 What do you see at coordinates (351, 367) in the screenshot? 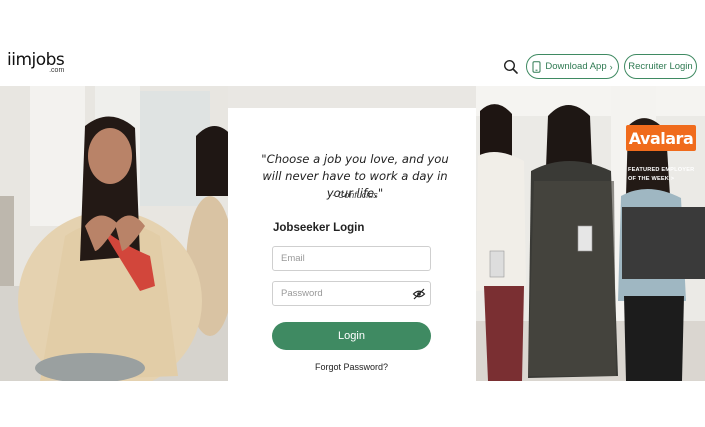
I see `forgot-password-link: Forgot Password?` at bounding box center [351, 367].